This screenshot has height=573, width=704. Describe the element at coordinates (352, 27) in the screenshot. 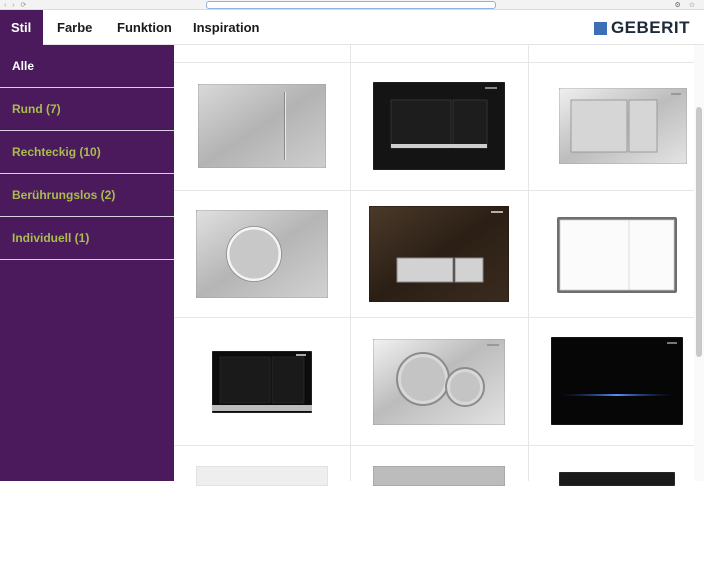

I see `top-navigation: Stil Farbe Funktion Inspiration GEBERIT` at that location.